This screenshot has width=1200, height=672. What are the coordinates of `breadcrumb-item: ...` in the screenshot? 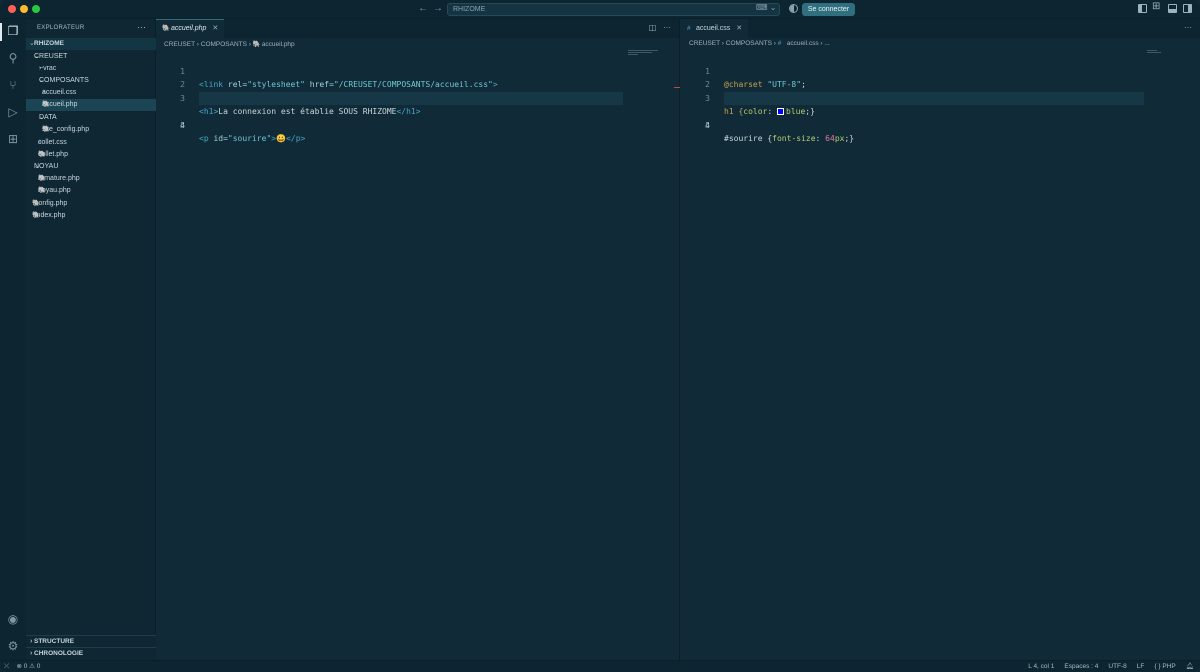 It's located at (826, 43).